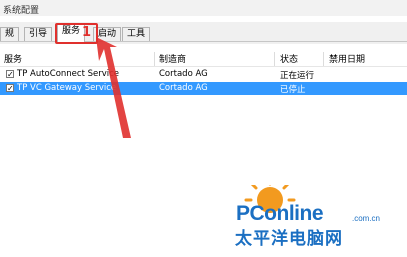  I want to click on pconline-chinese-name: 太平洋电脑网, so click(289, 239).